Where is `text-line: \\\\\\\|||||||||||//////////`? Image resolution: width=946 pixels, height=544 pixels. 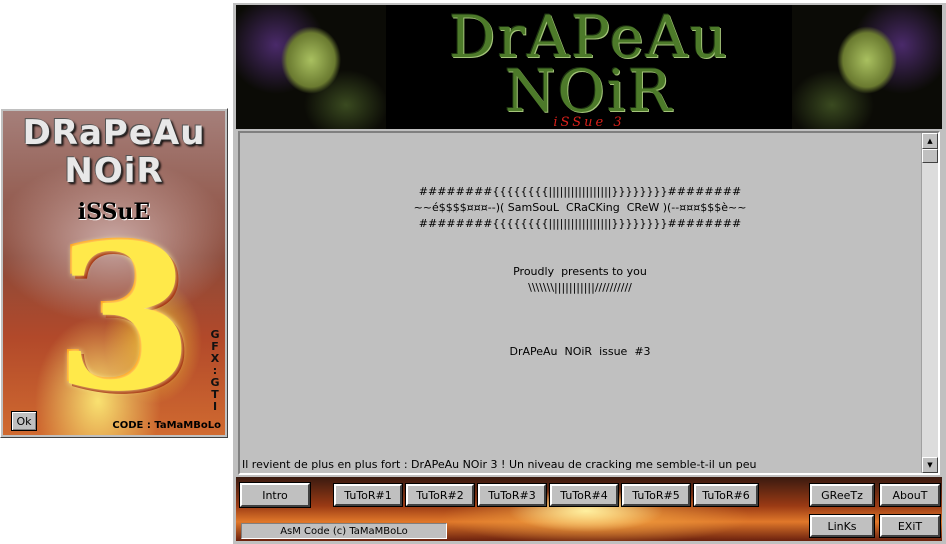
text-line: \\\\\\\|||||||||||////////// is located at coordinates (580, 287).